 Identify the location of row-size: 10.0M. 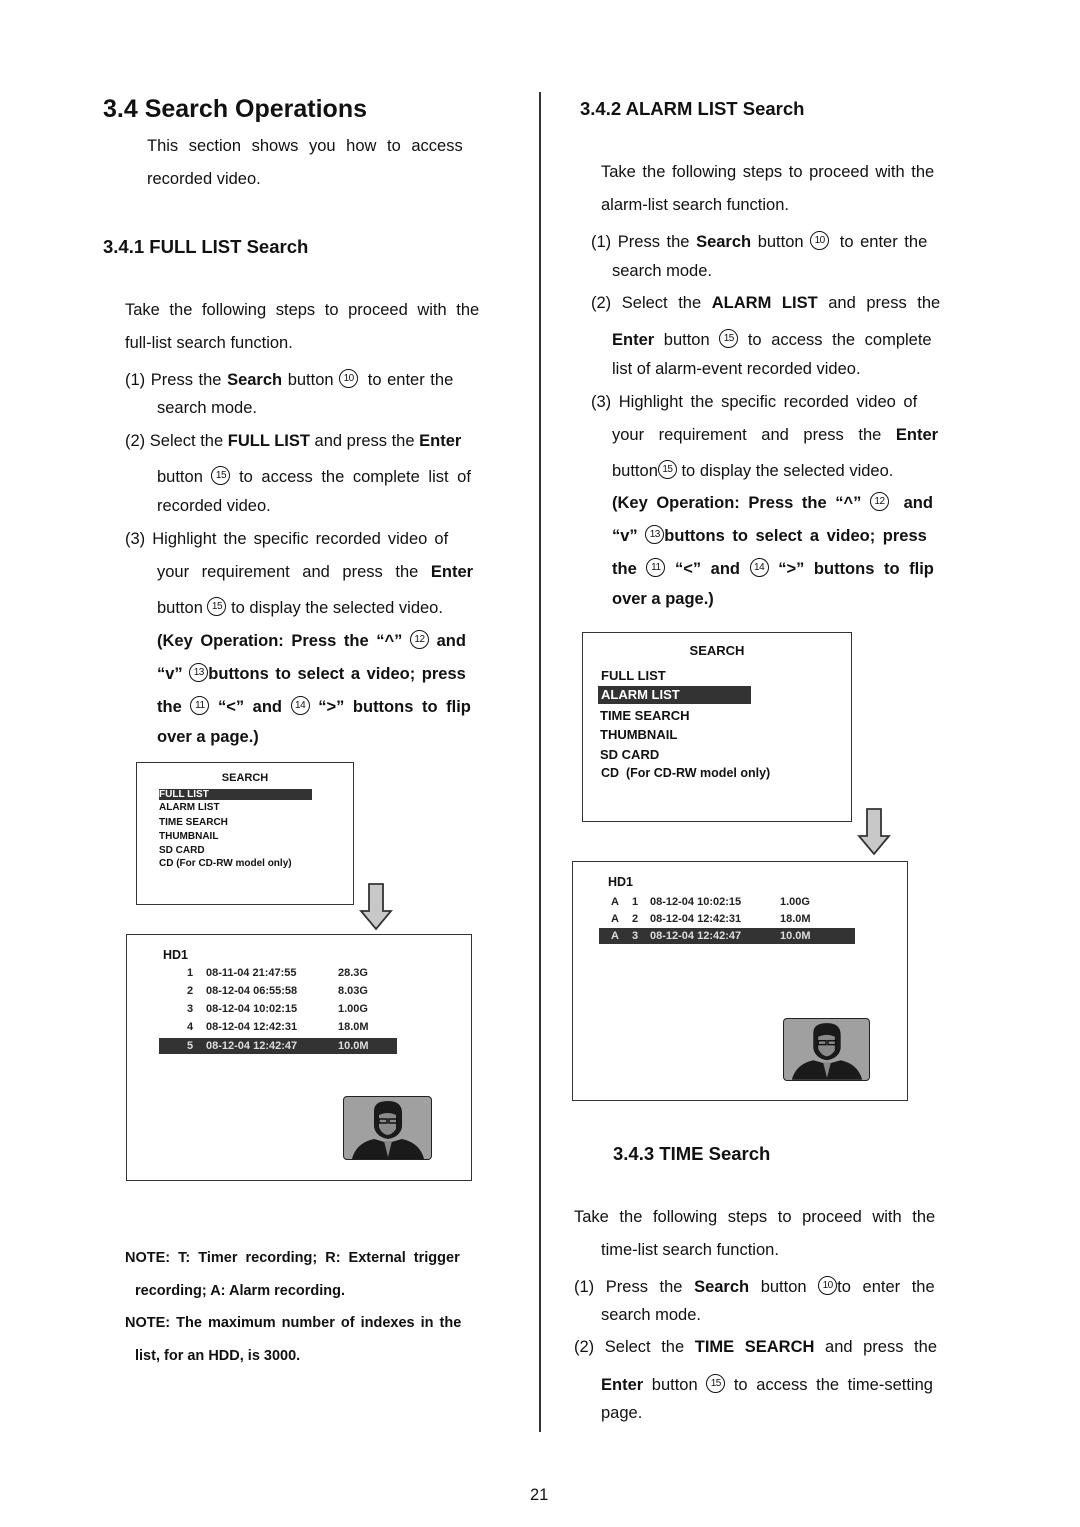
(795, 936).